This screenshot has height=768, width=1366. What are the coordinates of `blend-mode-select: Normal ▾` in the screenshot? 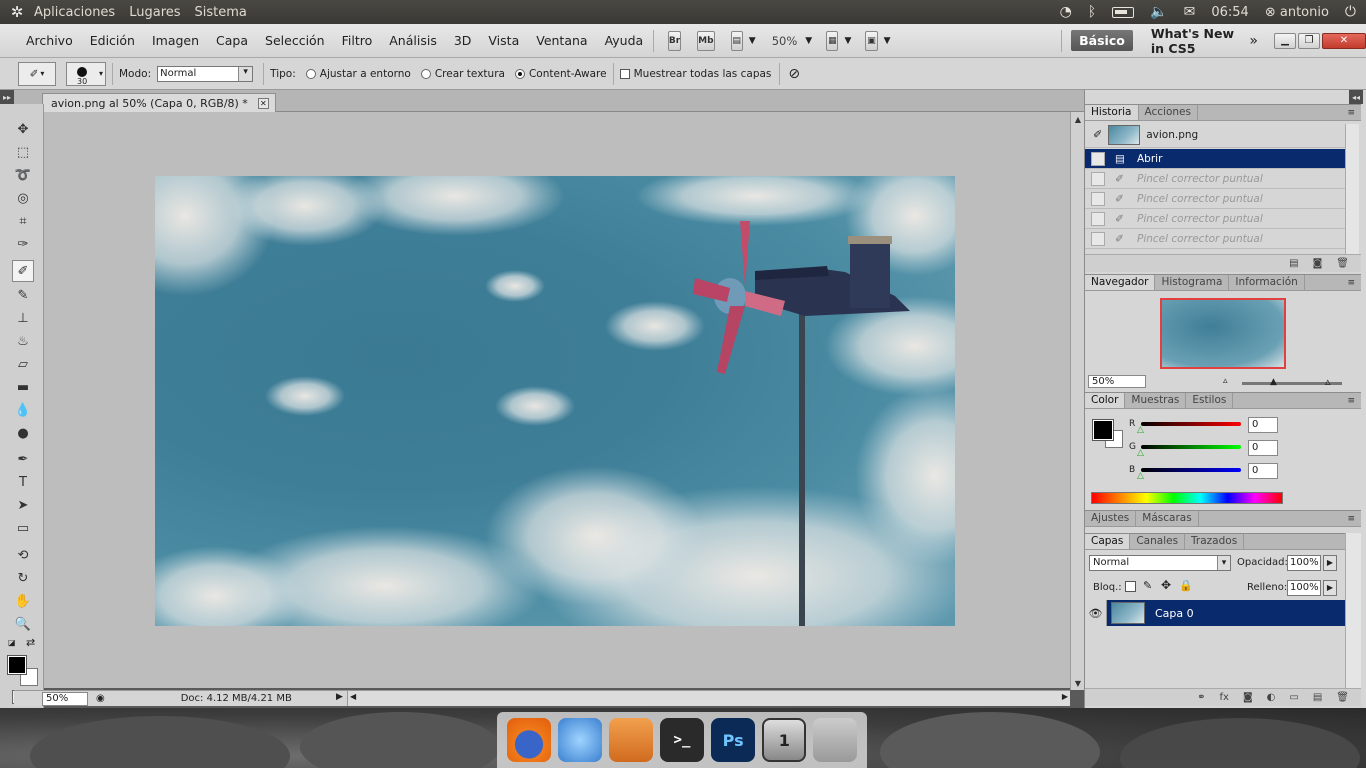 It's located at (1160, 563).